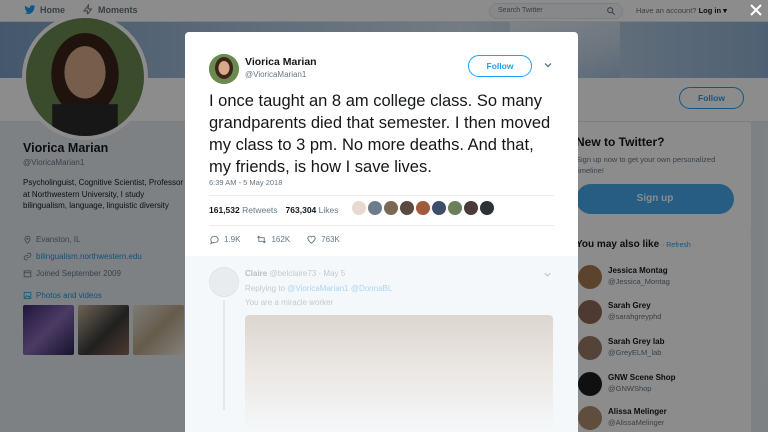  I want to click on tweet-actions: 1.9K 162K 763K, so click(274, 239).